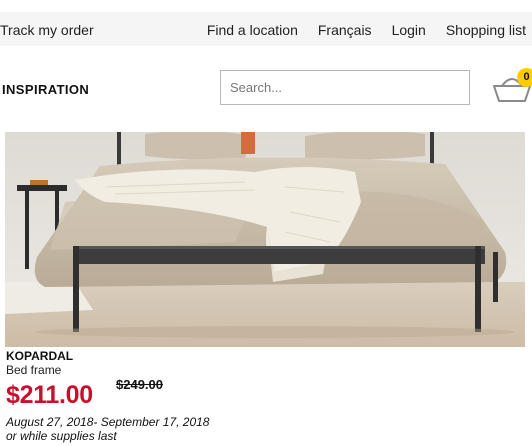 This screenshot has height=446, width=532. What do you see at coordinates (49, 395) in the screenshot?
I see `sale-price: $211.00` at bounding box center [49, 395].